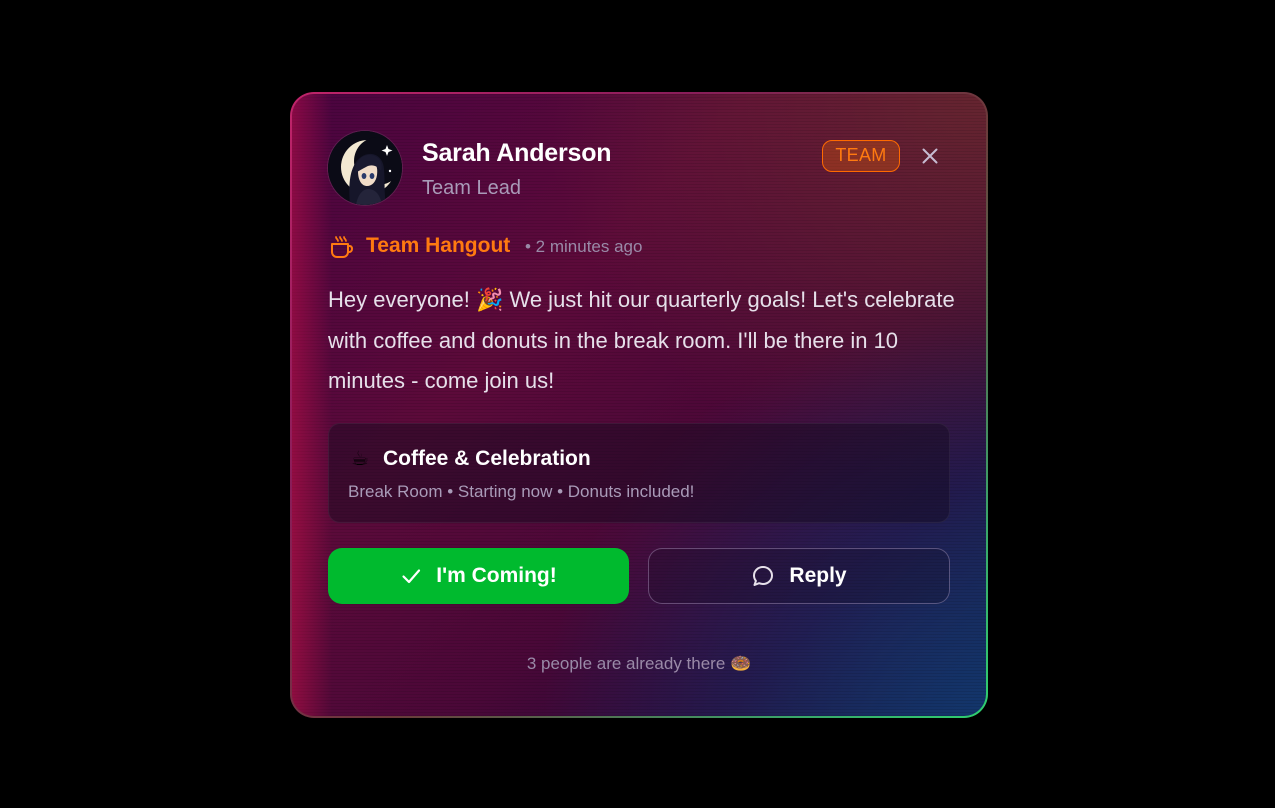 The image size is (1275, 808). I want to click on coffee-cup-icon, so click(341, 247).